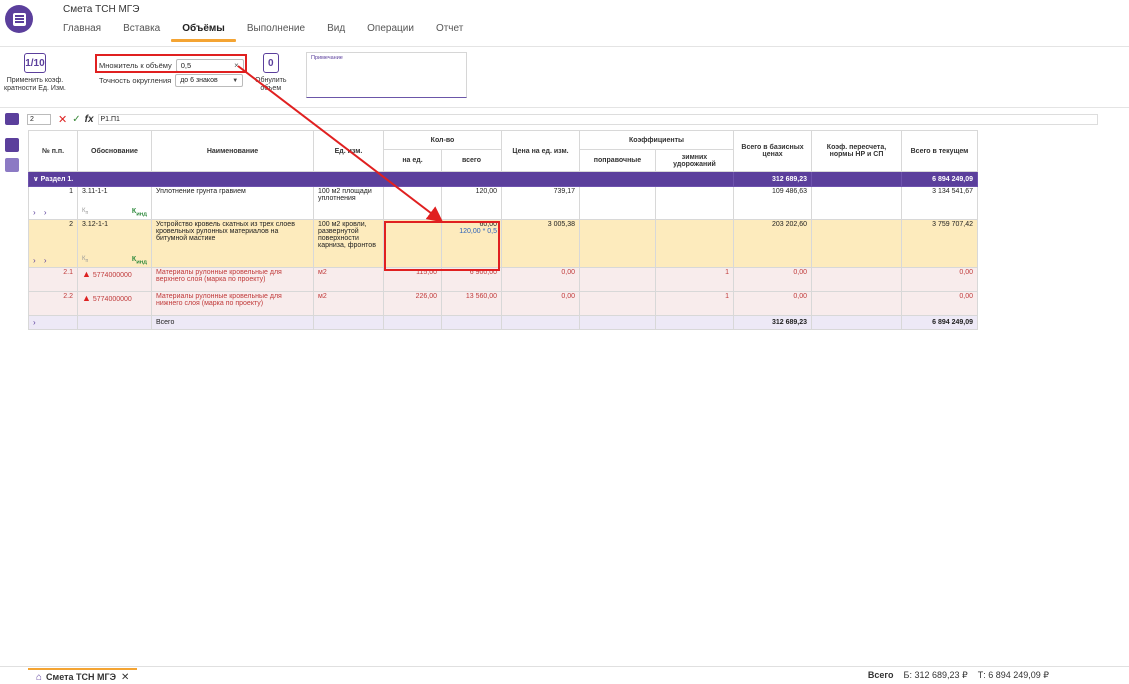 The image size is (1129, 684). I want to click on row-qty-total: 120,00, so click(471, 203).